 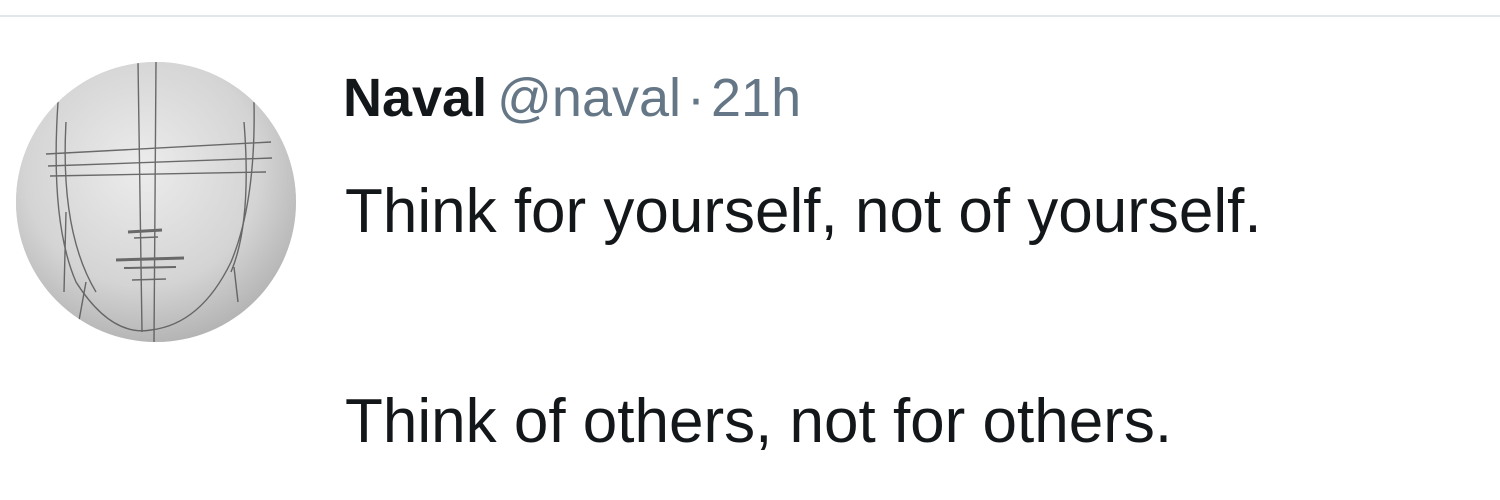 I want to click on tweet-text-line: Think for yourself, not of yourself., so click(x=803, y=211).